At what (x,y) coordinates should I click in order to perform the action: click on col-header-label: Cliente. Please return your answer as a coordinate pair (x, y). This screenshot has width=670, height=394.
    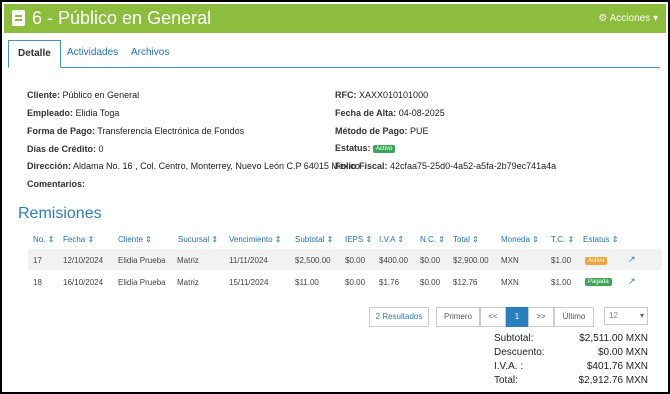
    Looking at the image, I should click on (130, 239).